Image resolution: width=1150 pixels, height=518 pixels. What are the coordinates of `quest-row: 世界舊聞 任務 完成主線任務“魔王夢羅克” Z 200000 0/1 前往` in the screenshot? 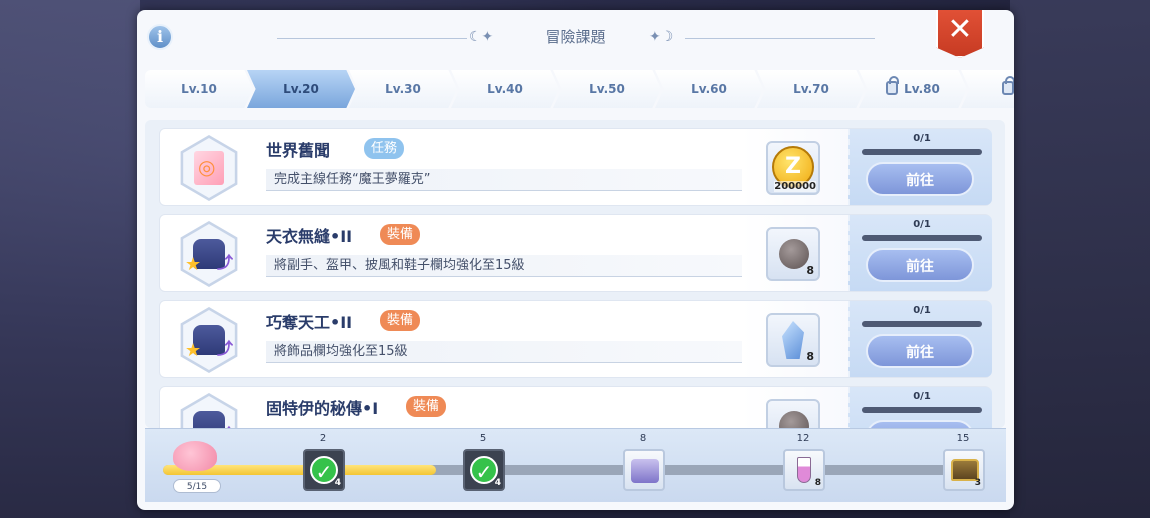 It's located at (575, 167).